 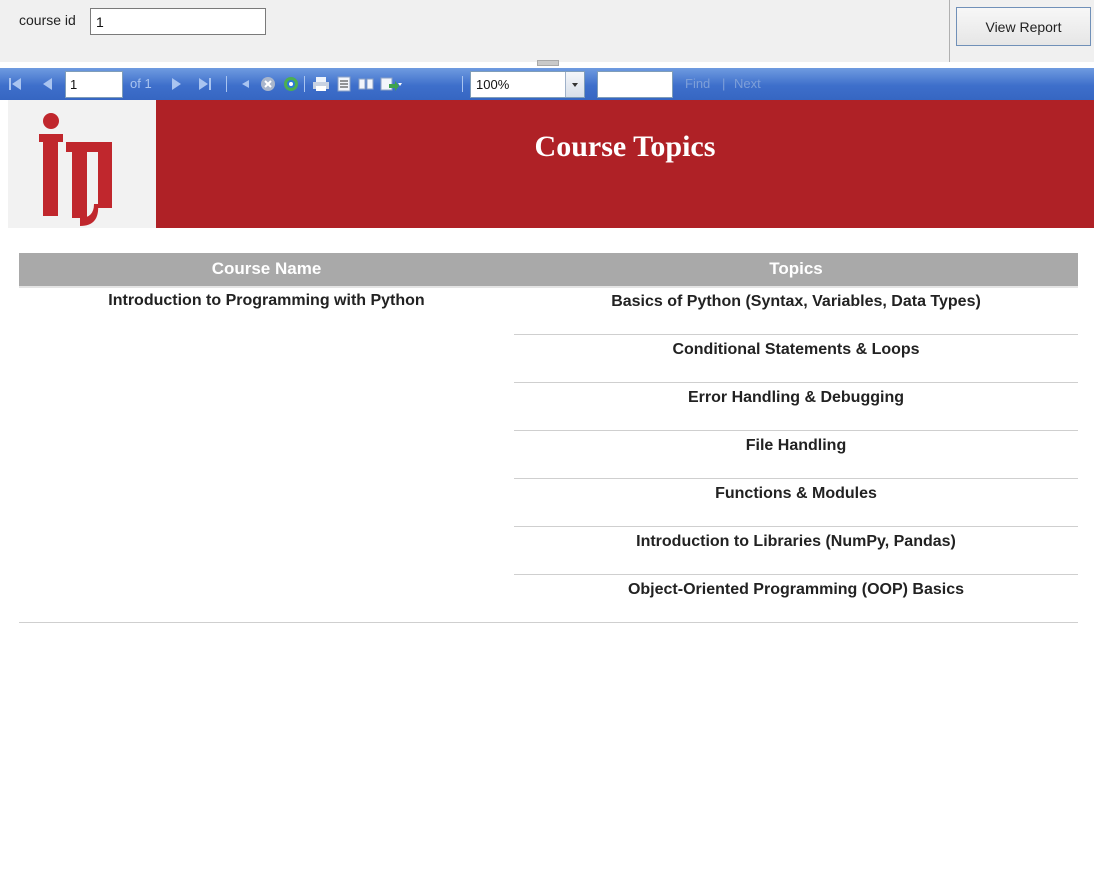 I want to click on print-layout-icon, so click(x=344, y=84).